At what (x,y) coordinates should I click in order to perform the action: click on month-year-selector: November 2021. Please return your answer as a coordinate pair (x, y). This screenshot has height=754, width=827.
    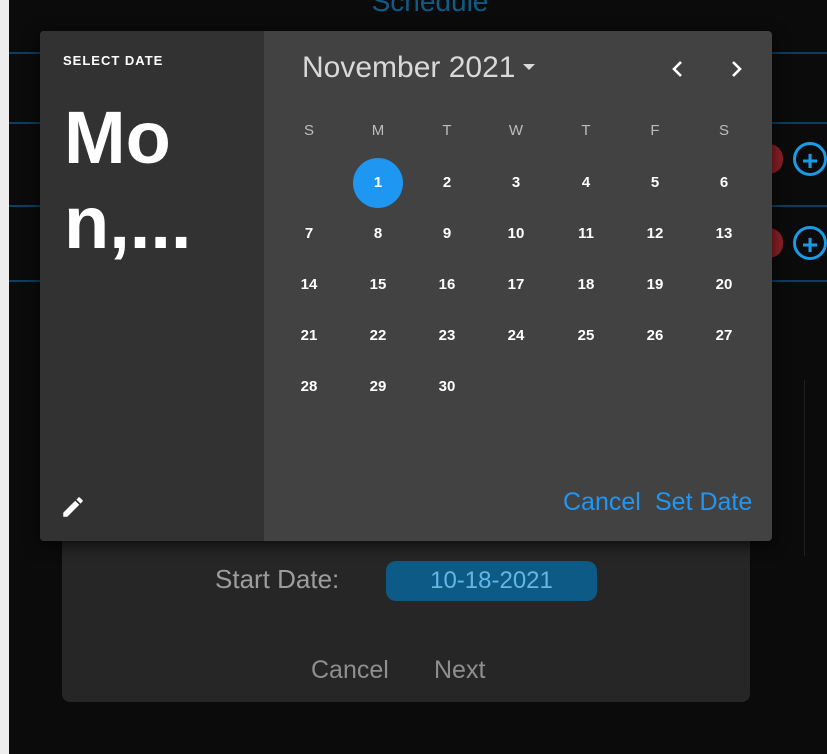
    Looking at the image, I should click on (419, 68).